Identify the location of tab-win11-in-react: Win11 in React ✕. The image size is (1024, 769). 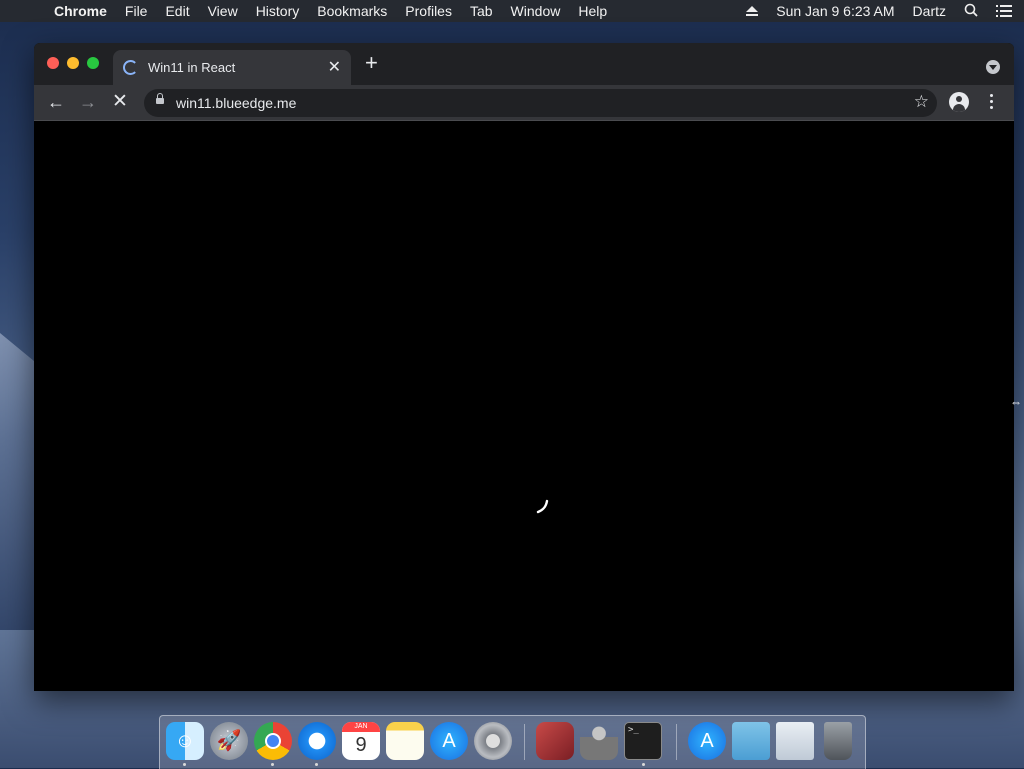
(232, 67).